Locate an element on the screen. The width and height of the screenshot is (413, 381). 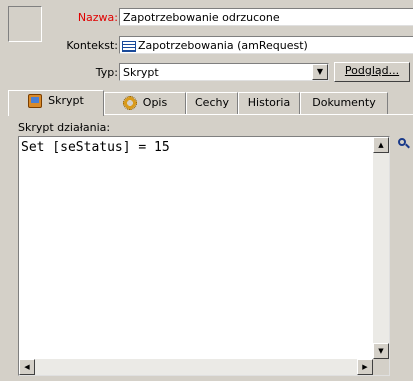
chevron-down-icon: ▼ is located at coordinates (320, 71).